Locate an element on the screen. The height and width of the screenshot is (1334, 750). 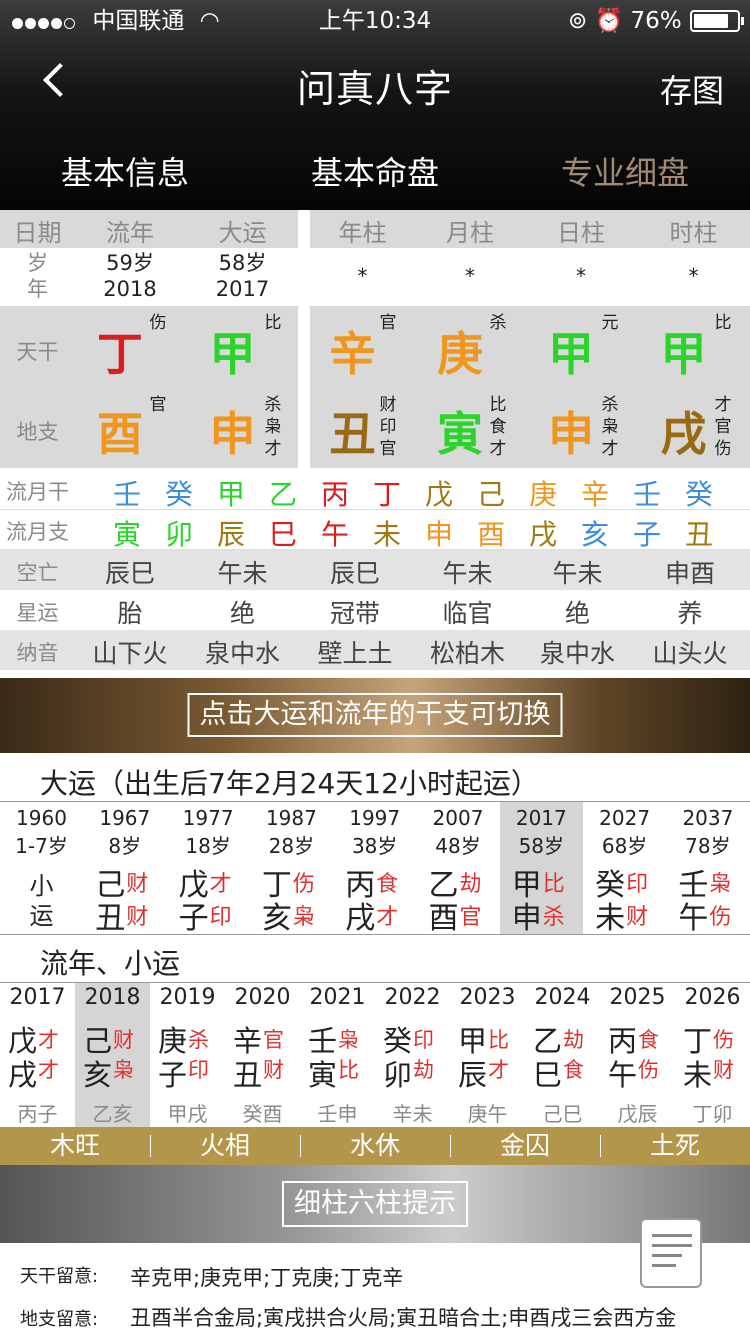
xingyun-value: 胎 is located at coordinates (130, 613).